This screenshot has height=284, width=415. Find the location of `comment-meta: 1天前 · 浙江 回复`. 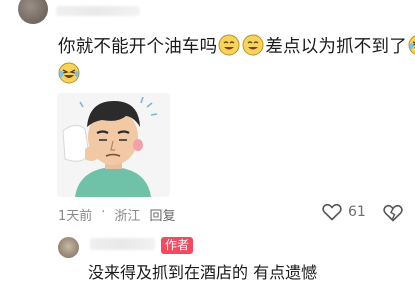

comment-meta: 1天前 · 浙江 回复 is located at coordinates (116, 214).